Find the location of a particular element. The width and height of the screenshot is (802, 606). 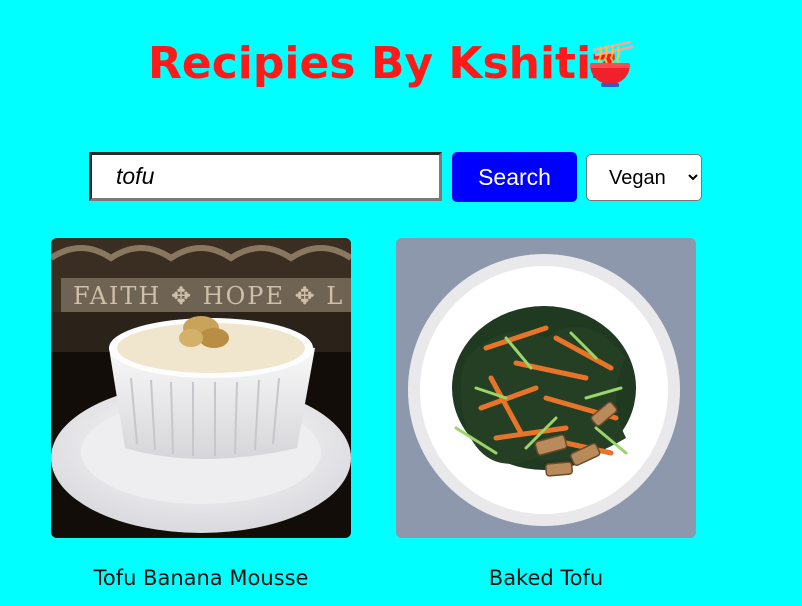

search-input is located at coordinates (265, 176).